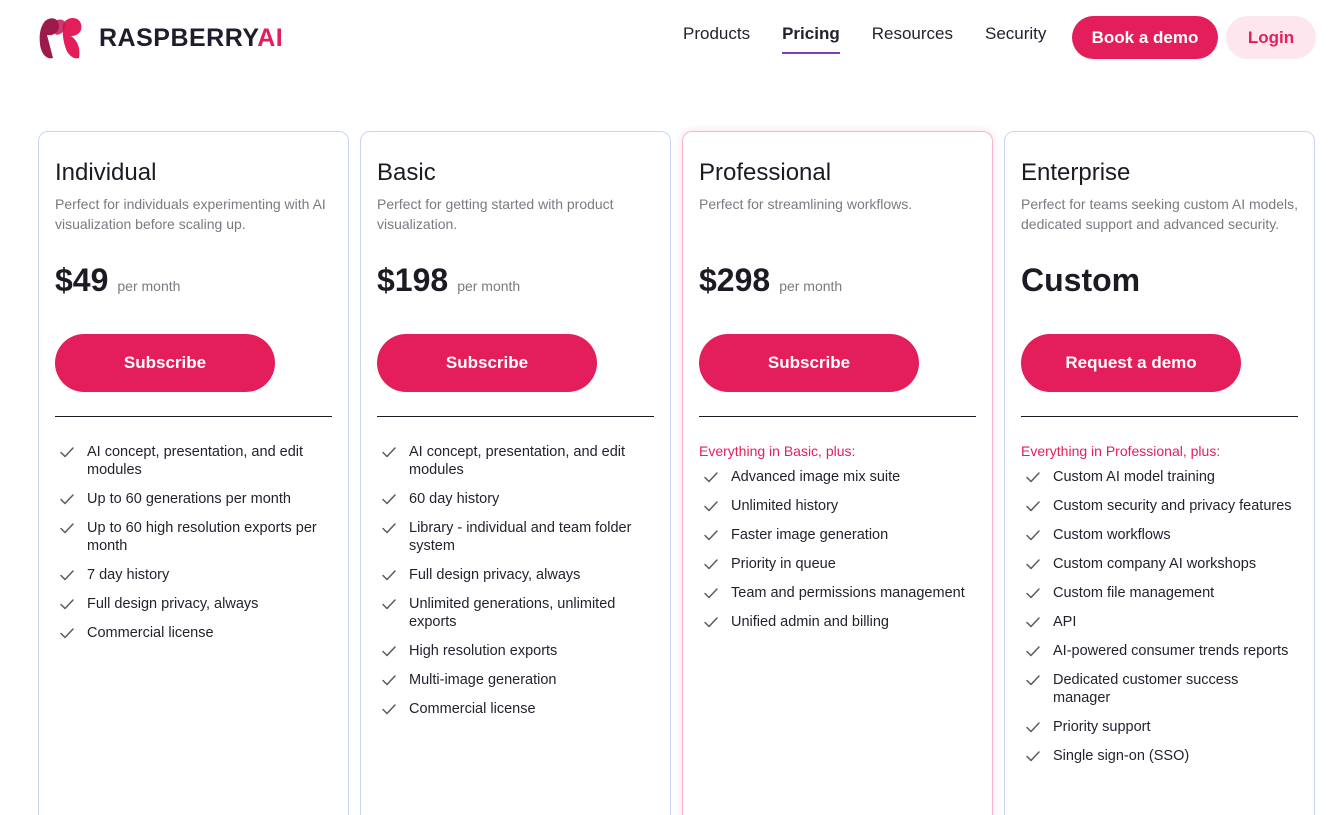 Image resolution: width=1329 pixels, height=815 pixels. I want to click on includes-note: Everything in Basic, plus:, so click(777, 451).